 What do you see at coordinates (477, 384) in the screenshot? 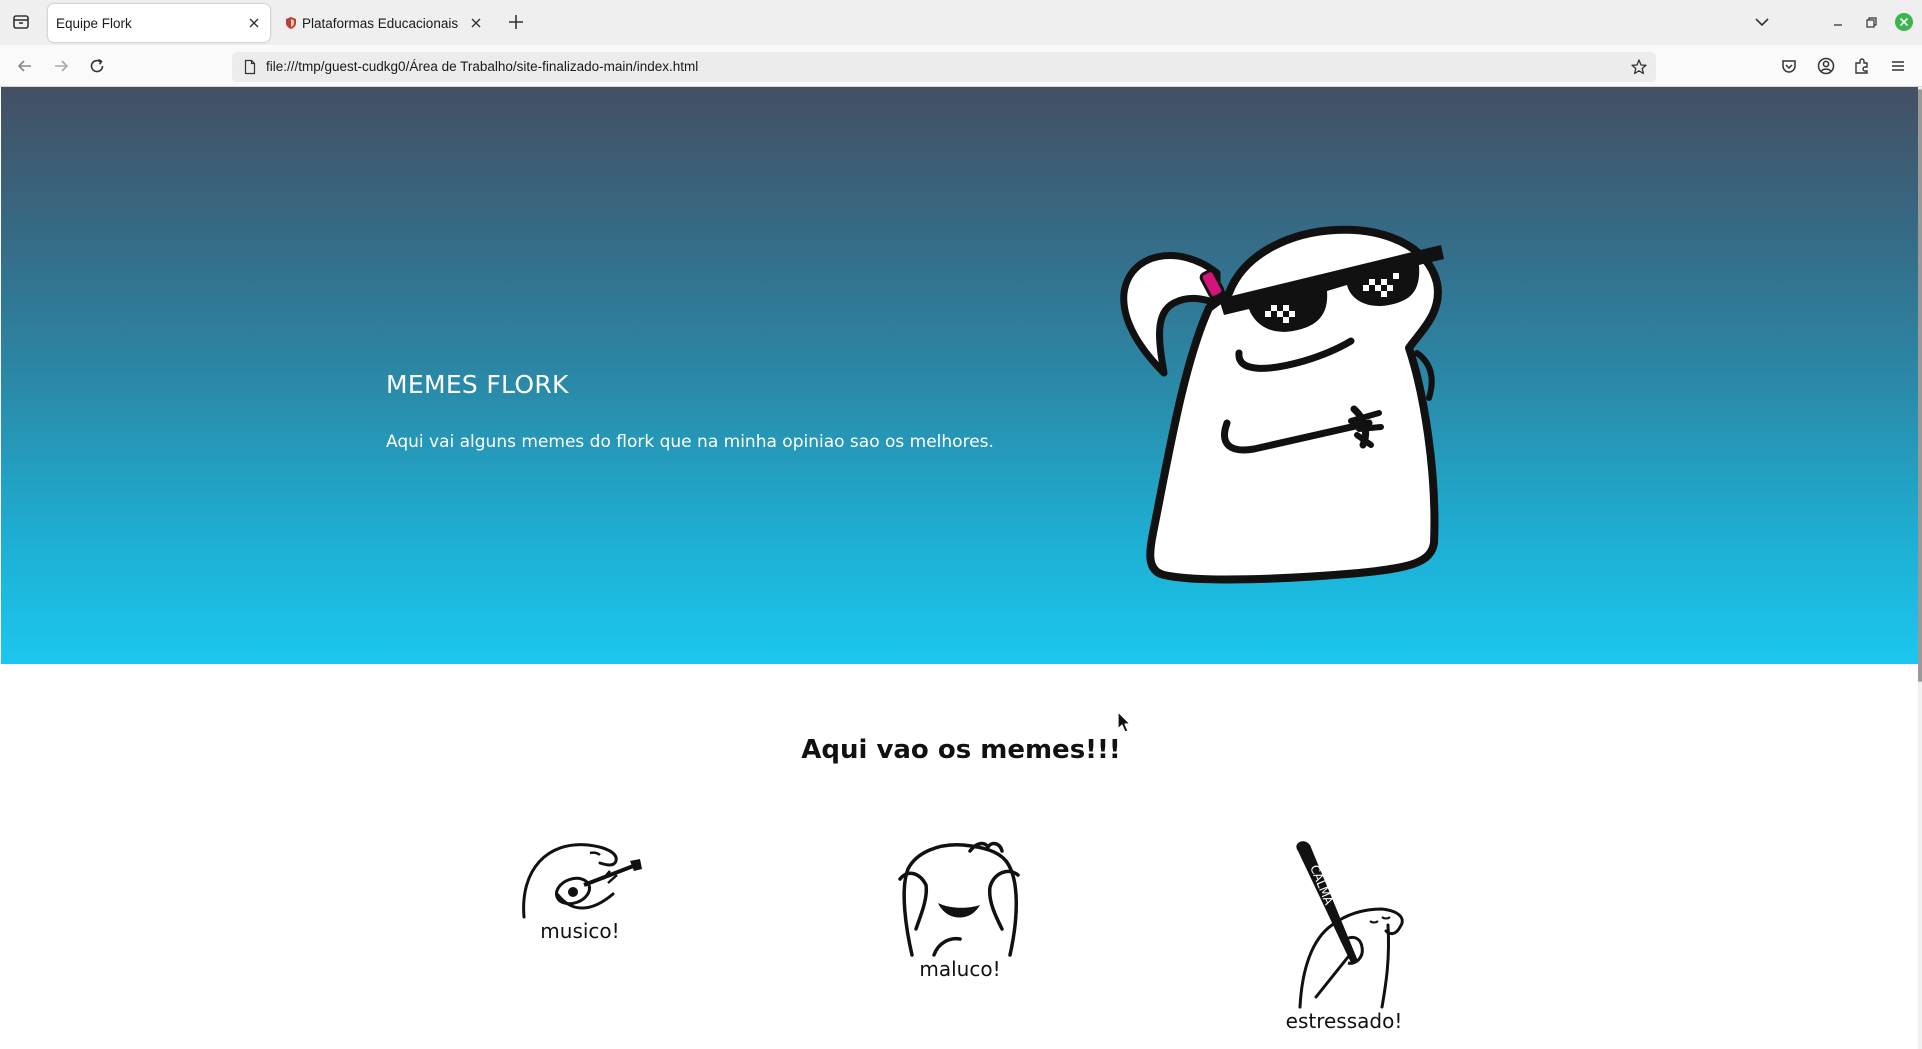
I see `hero-title: MEMES FLORK` at bounding box center [477, 384].